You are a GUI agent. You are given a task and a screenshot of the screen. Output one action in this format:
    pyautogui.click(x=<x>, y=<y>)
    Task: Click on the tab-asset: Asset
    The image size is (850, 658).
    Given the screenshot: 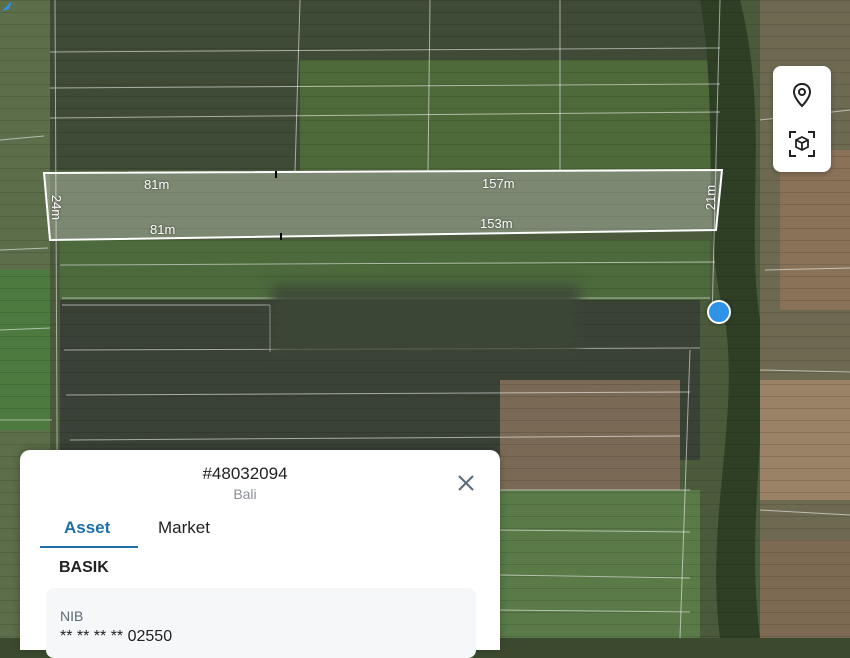 What is the action you would take?
    pyautogui.click(x=87, y=528)
    